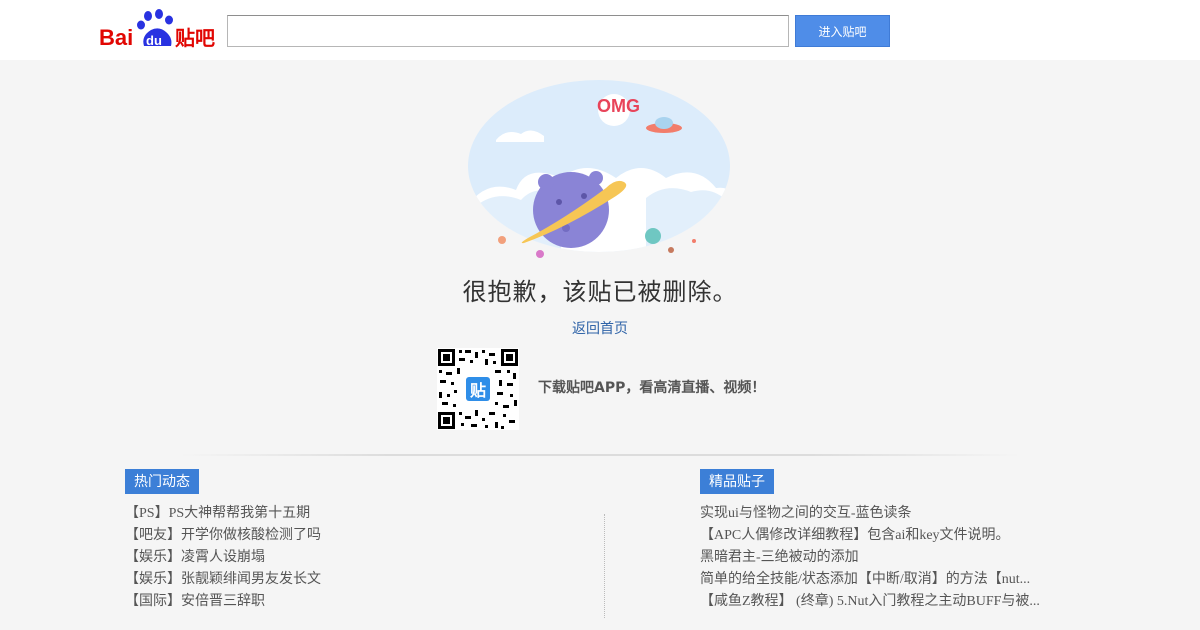 This screenshot has width=1200, height=630. Describe the element at coordinates (159, 29) in the screenshot. I see `baidu-tieba-logo: Bai du 贴吧` at that location.